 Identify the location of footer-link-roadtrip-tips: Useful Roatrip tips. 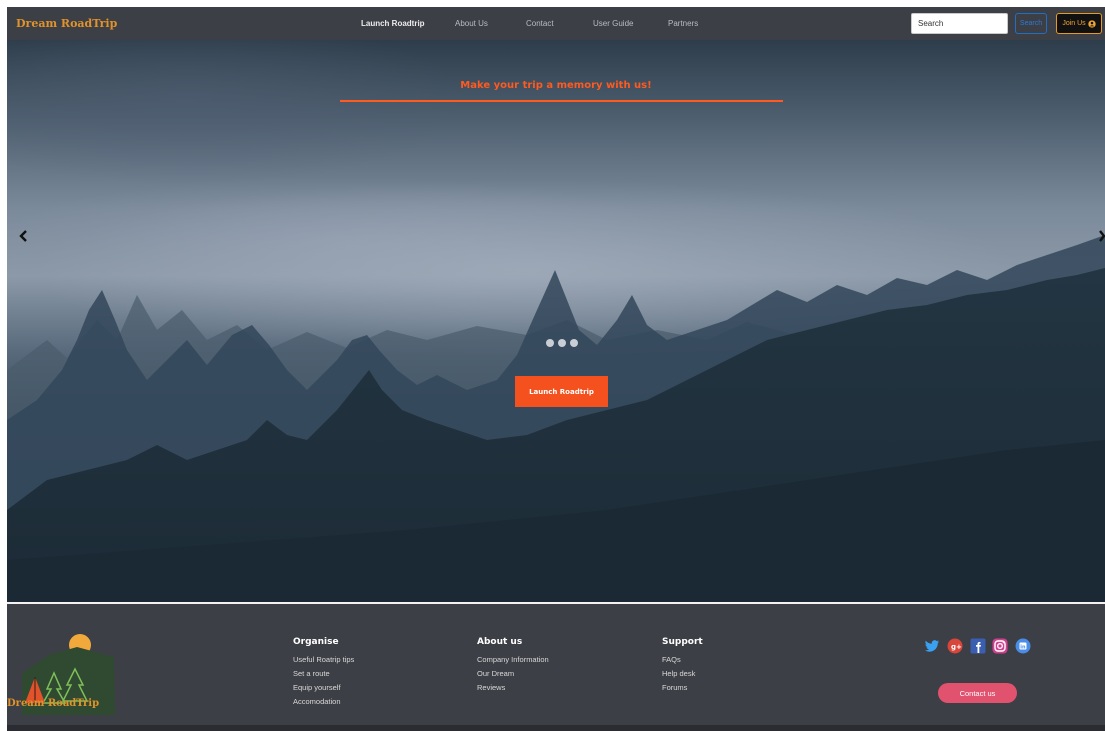
(323, 659).